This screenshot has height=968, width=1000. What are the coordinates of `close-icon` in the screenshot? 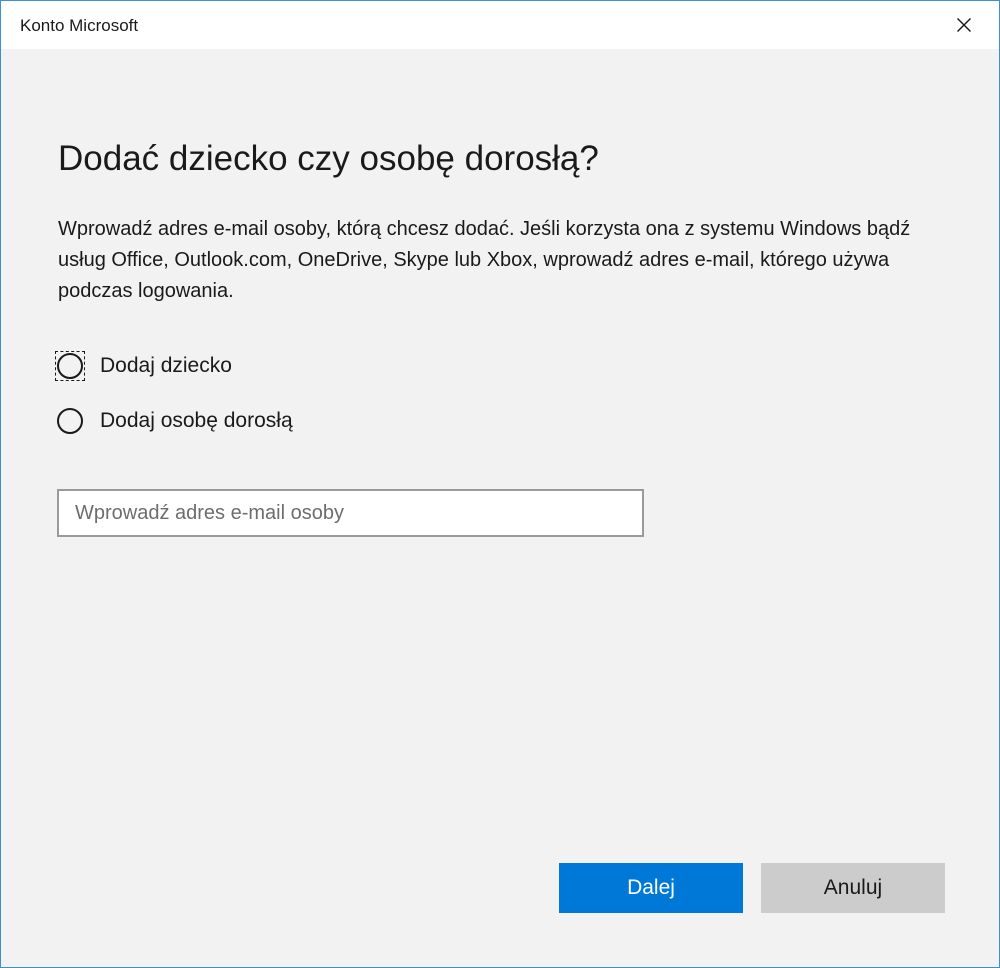 It's located at (964, 25).